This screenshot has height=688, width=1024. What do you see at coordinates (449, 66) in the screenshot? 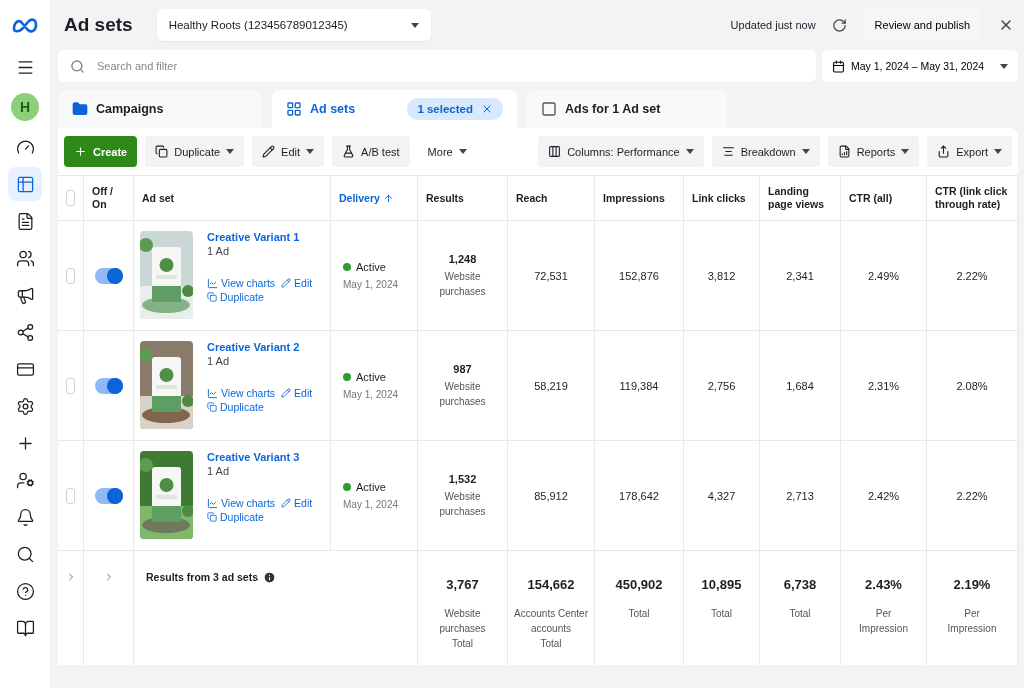
I see `search-input: Search and filter` at bounding box center [449, 66].